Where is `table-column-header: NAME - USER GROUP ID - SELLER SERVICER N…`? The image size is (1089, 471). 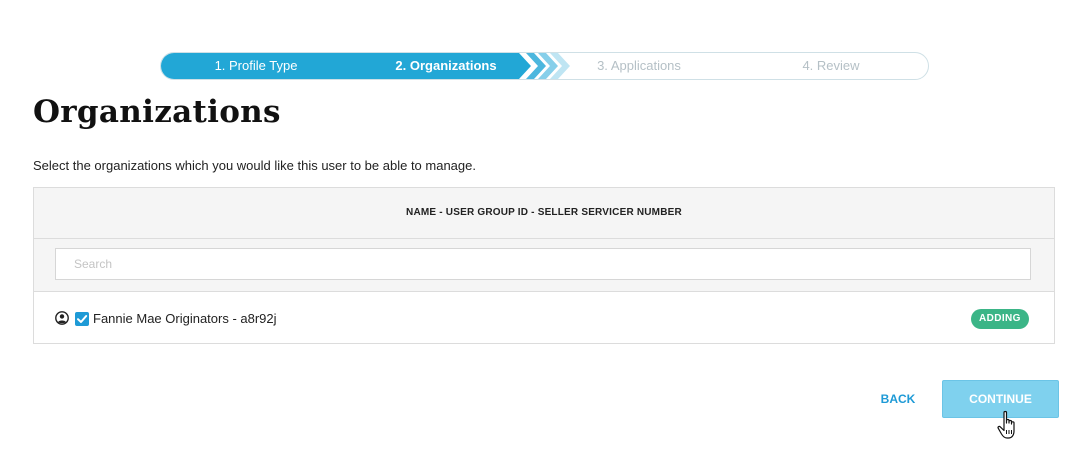 table-column-header: NAME - USER GROUP ID - SELLER SERVICER N… is located at coordinates (544, 213).